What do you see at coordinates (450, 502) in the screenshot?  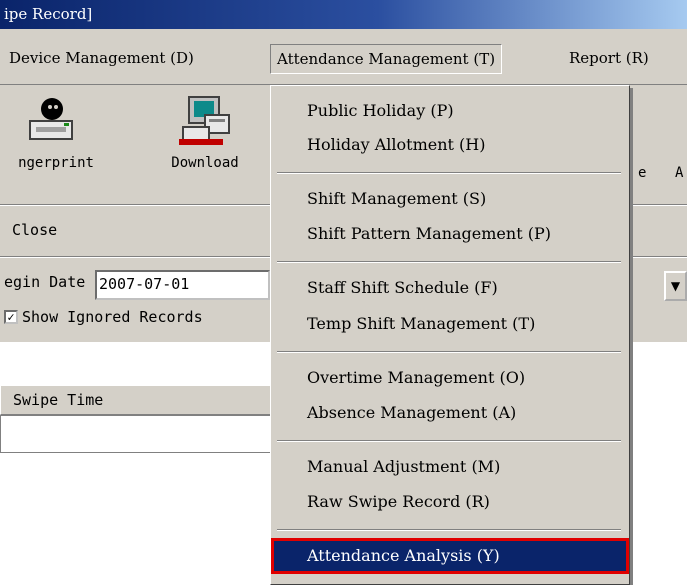 I see `menu-item-raw-swipe-record: Raw Swipe Record (R)` at bounding box center [450, 502].